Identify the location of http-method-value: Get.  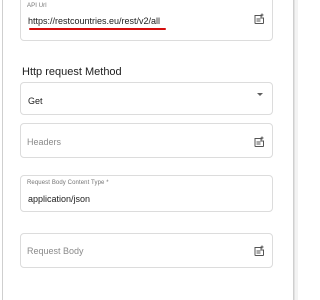
(35, 101).